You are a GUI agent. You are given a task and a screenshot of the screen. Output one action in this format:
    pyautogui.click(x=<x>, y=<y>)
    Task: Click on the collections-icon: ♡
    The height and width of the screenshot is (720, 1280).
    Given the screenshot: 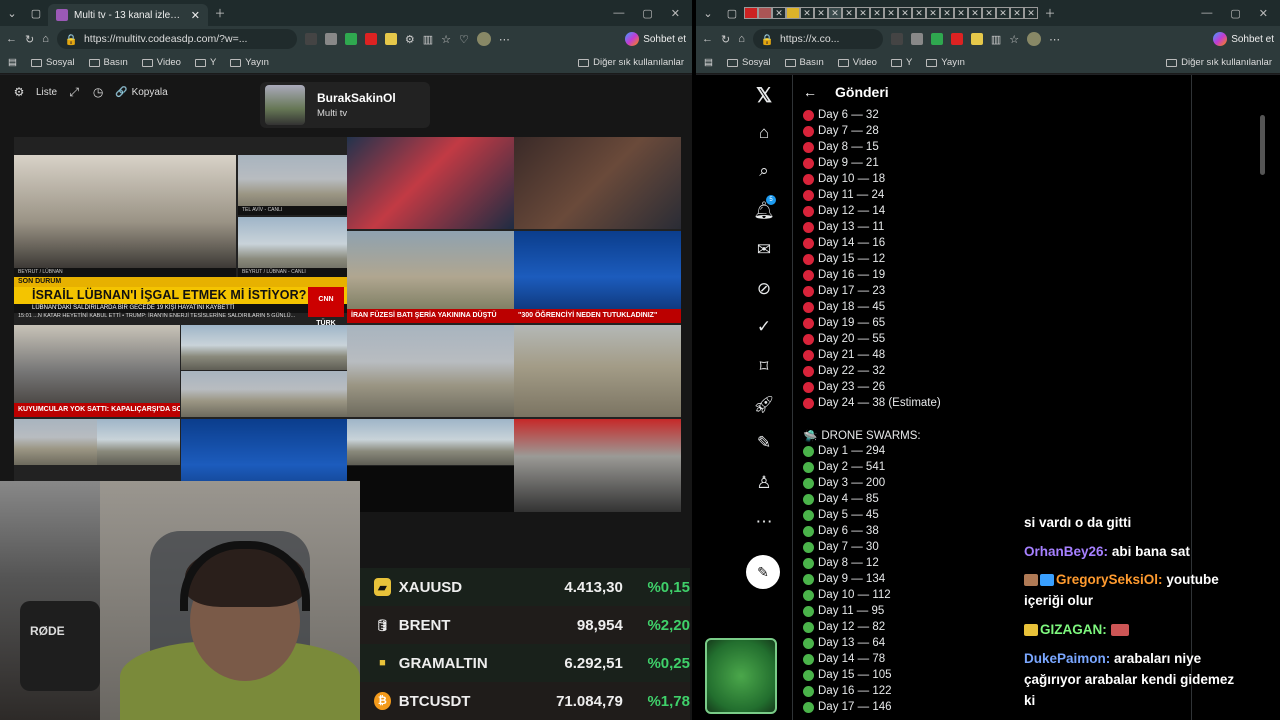 What is the action you would take?
    pyautogui.click(x=464, y=39)
    